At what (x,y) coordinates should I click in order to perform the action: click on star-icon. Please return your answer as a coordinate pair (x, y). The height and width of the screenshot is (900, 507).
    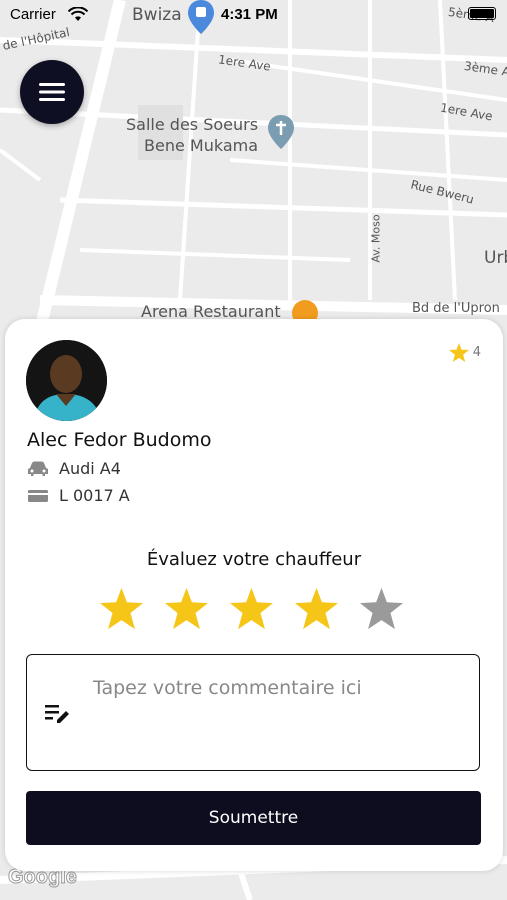
    Looking at the image, I should click on (458, 352).